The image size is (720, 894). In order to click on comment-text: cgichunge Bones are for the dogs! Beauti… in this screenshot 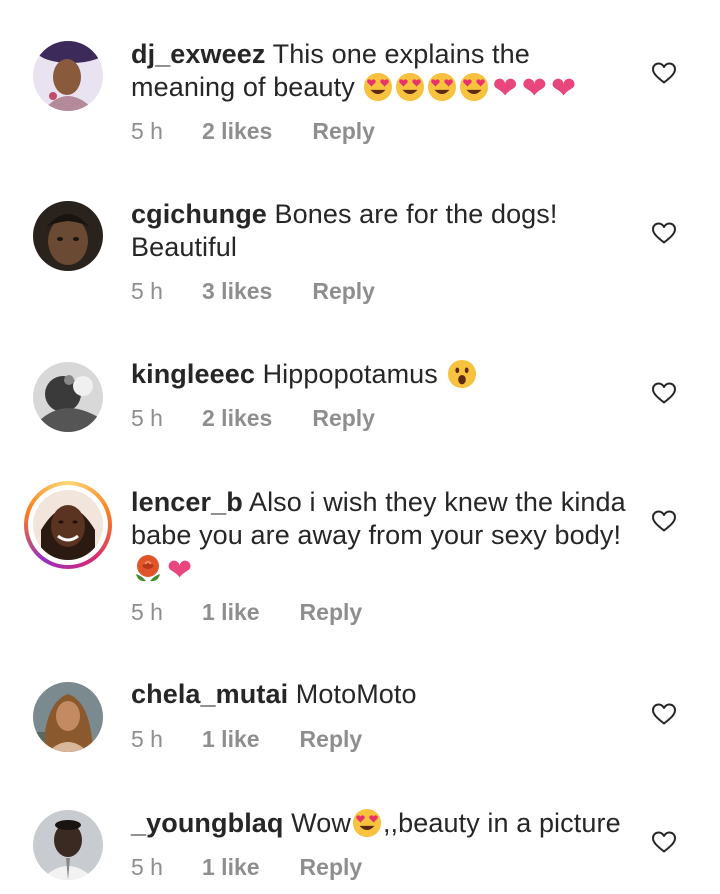, I will do `click(383, 231)`.